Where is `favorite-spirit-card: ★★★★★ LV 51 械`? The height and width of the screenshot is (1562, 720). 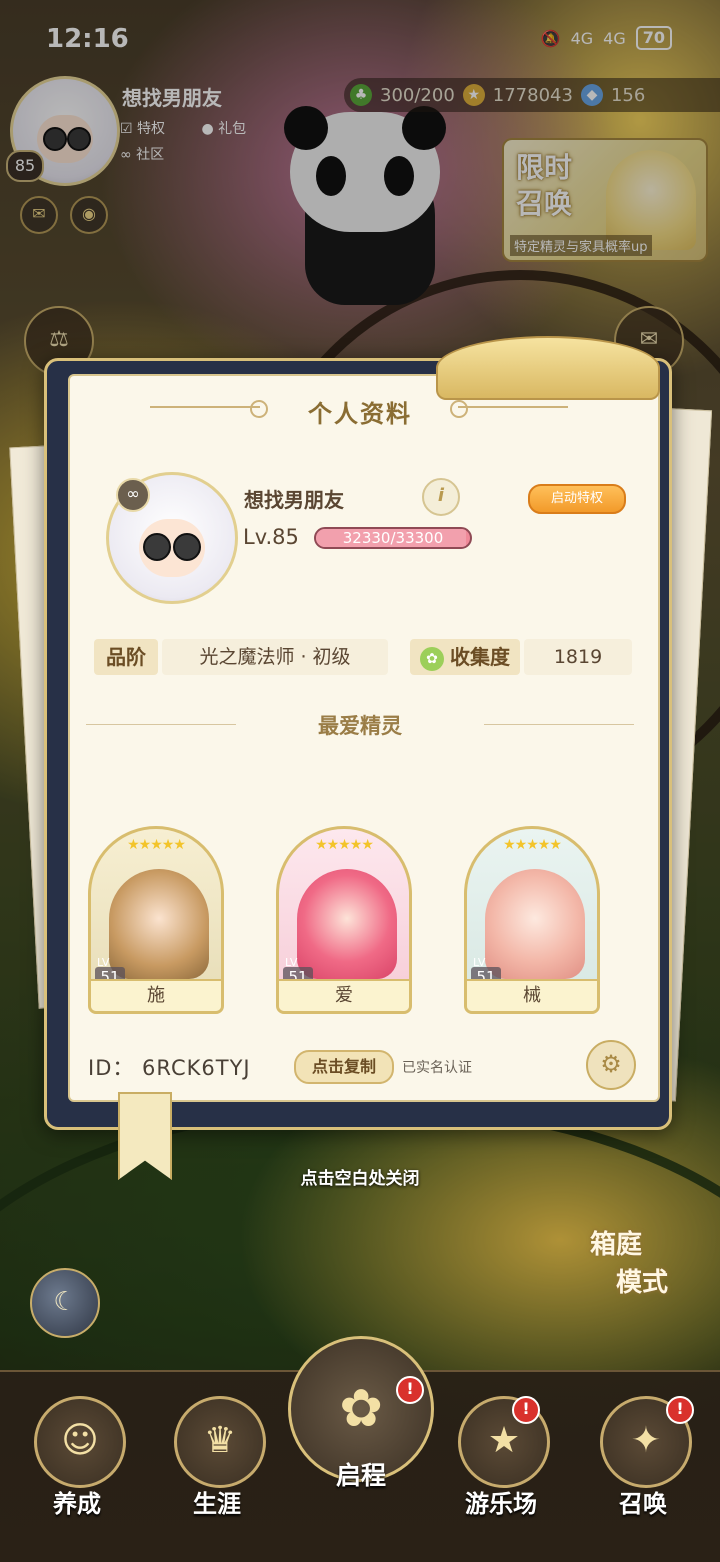
favorite-spirit-card: ★★★★★ LV 51 械 is located at coordinates (532, 920).